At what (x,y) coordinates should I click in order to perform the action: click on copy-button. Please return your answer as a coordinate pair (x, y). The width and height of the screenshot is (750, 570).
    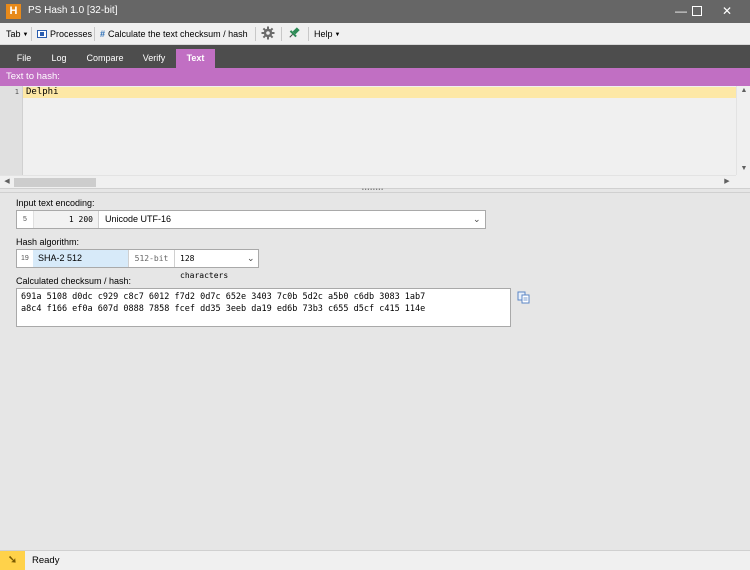
    Looking at the image, I should click on (524, 297).